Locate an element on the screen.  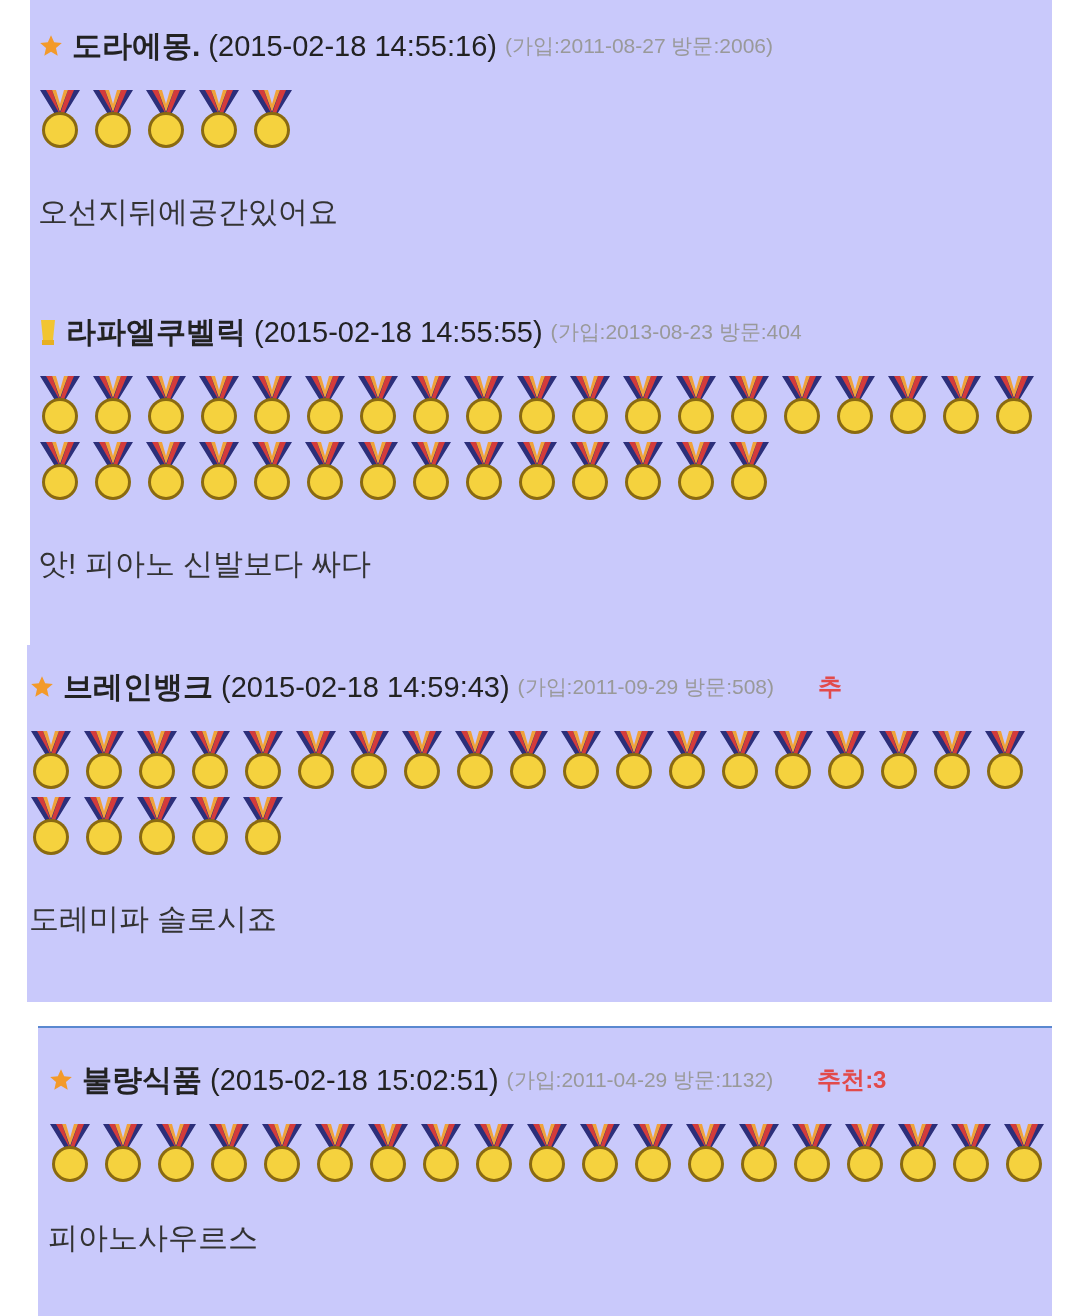
comment-text: 피아노사우르스 is located at coordinates (153, 1238).